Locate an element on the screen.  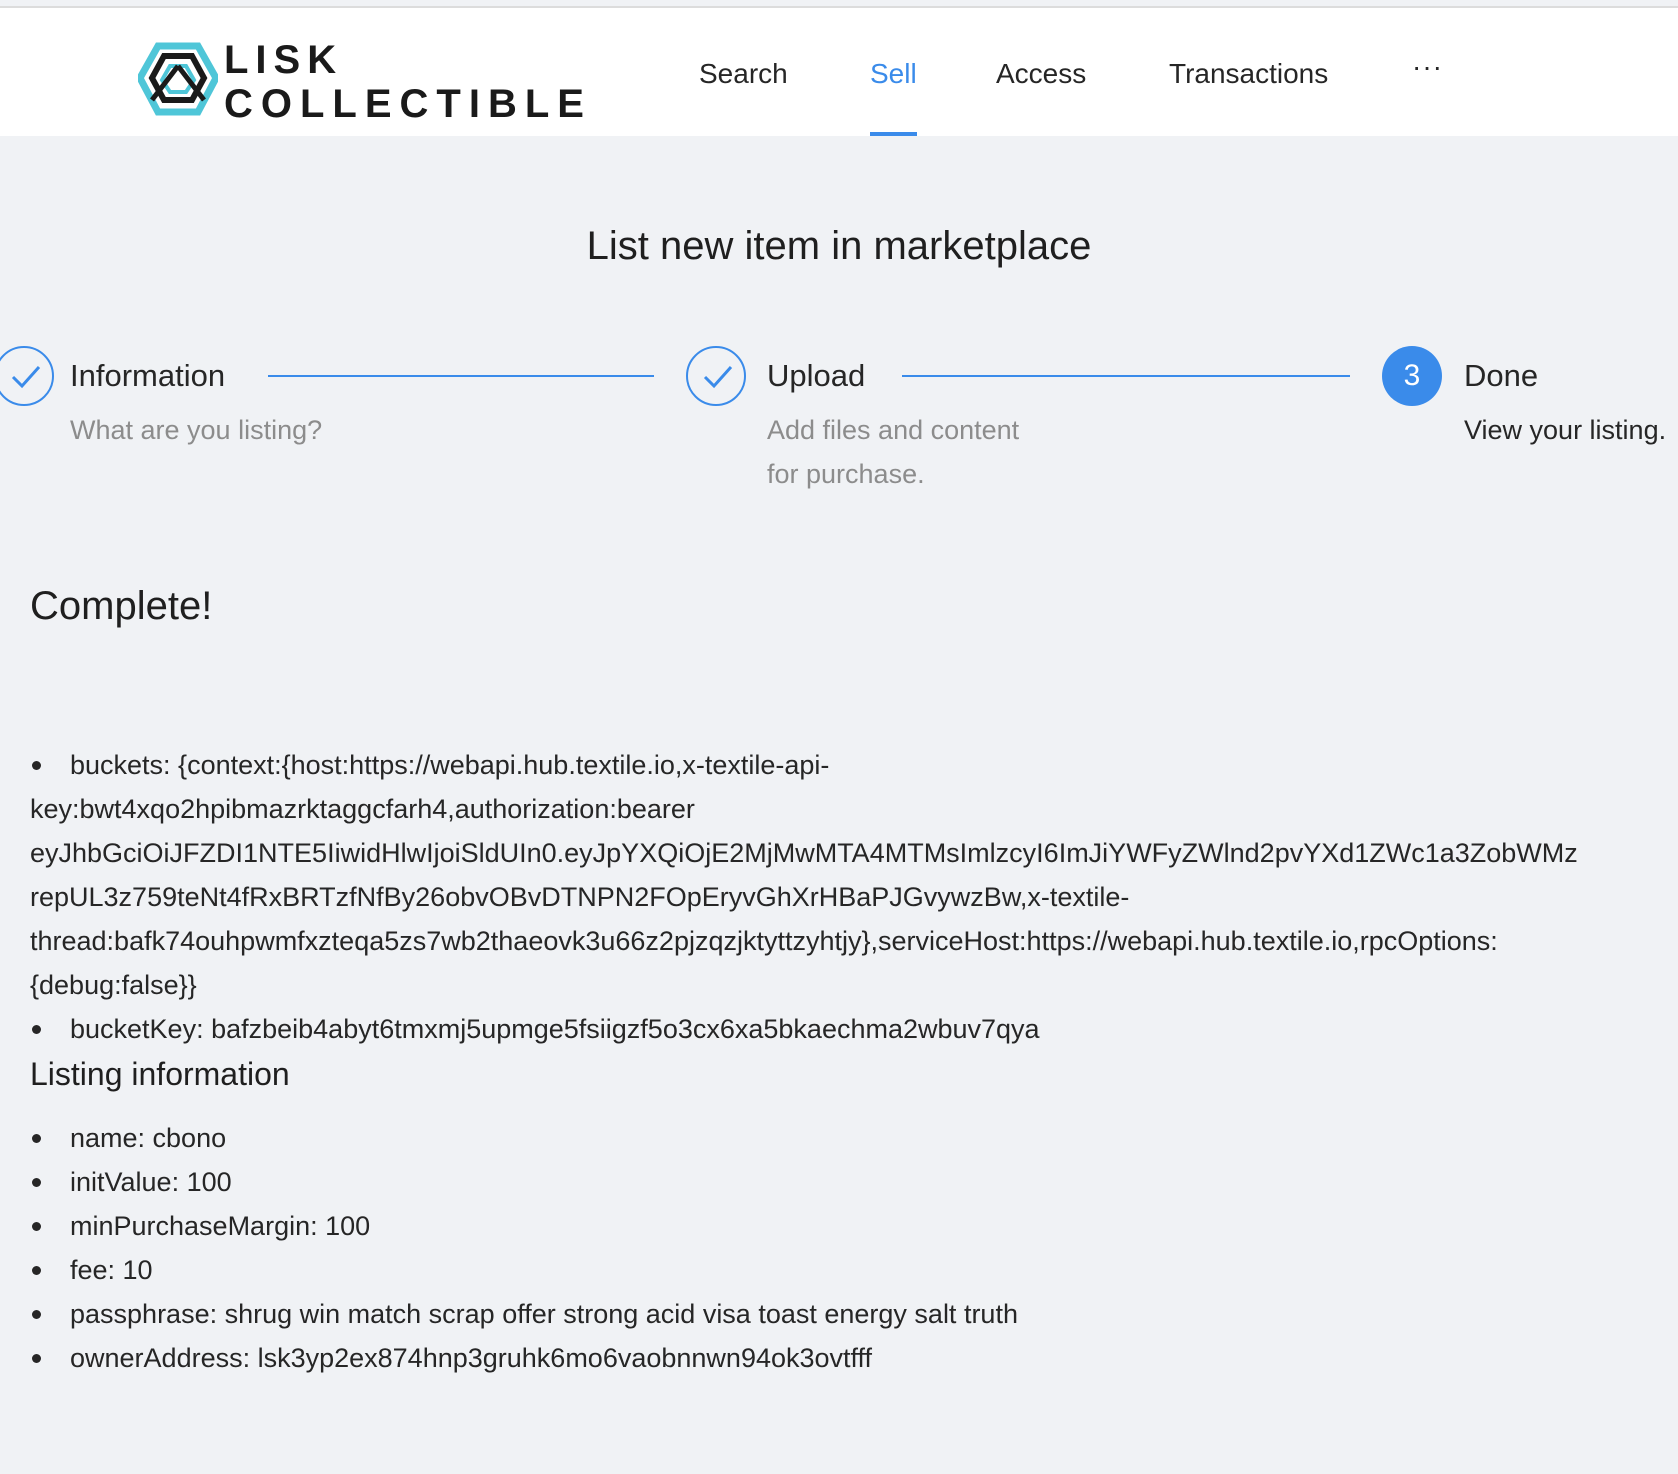
list-item-init-value: initValue: 100 is located at coordinates (524, 1182).